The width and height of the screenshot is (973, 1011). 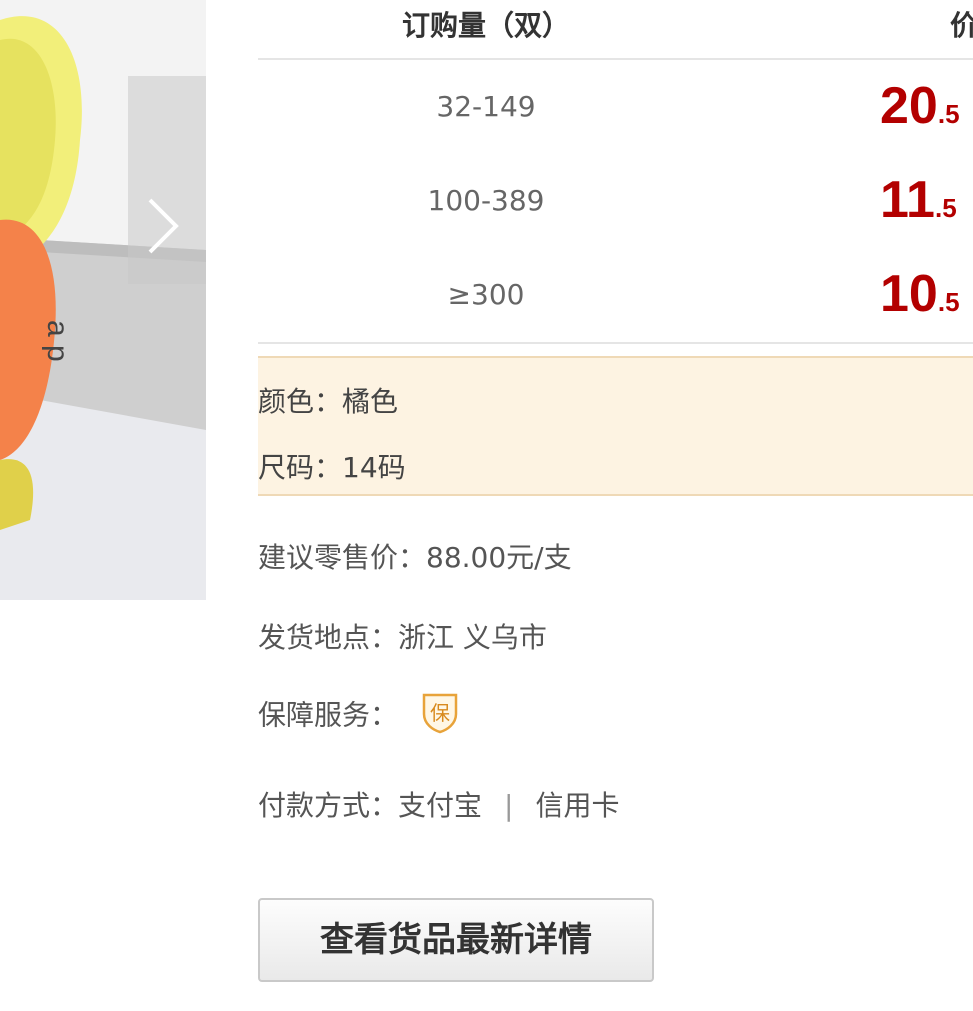 I want to click on spec-color-label: 颜色：, so click(x=300, y=401).